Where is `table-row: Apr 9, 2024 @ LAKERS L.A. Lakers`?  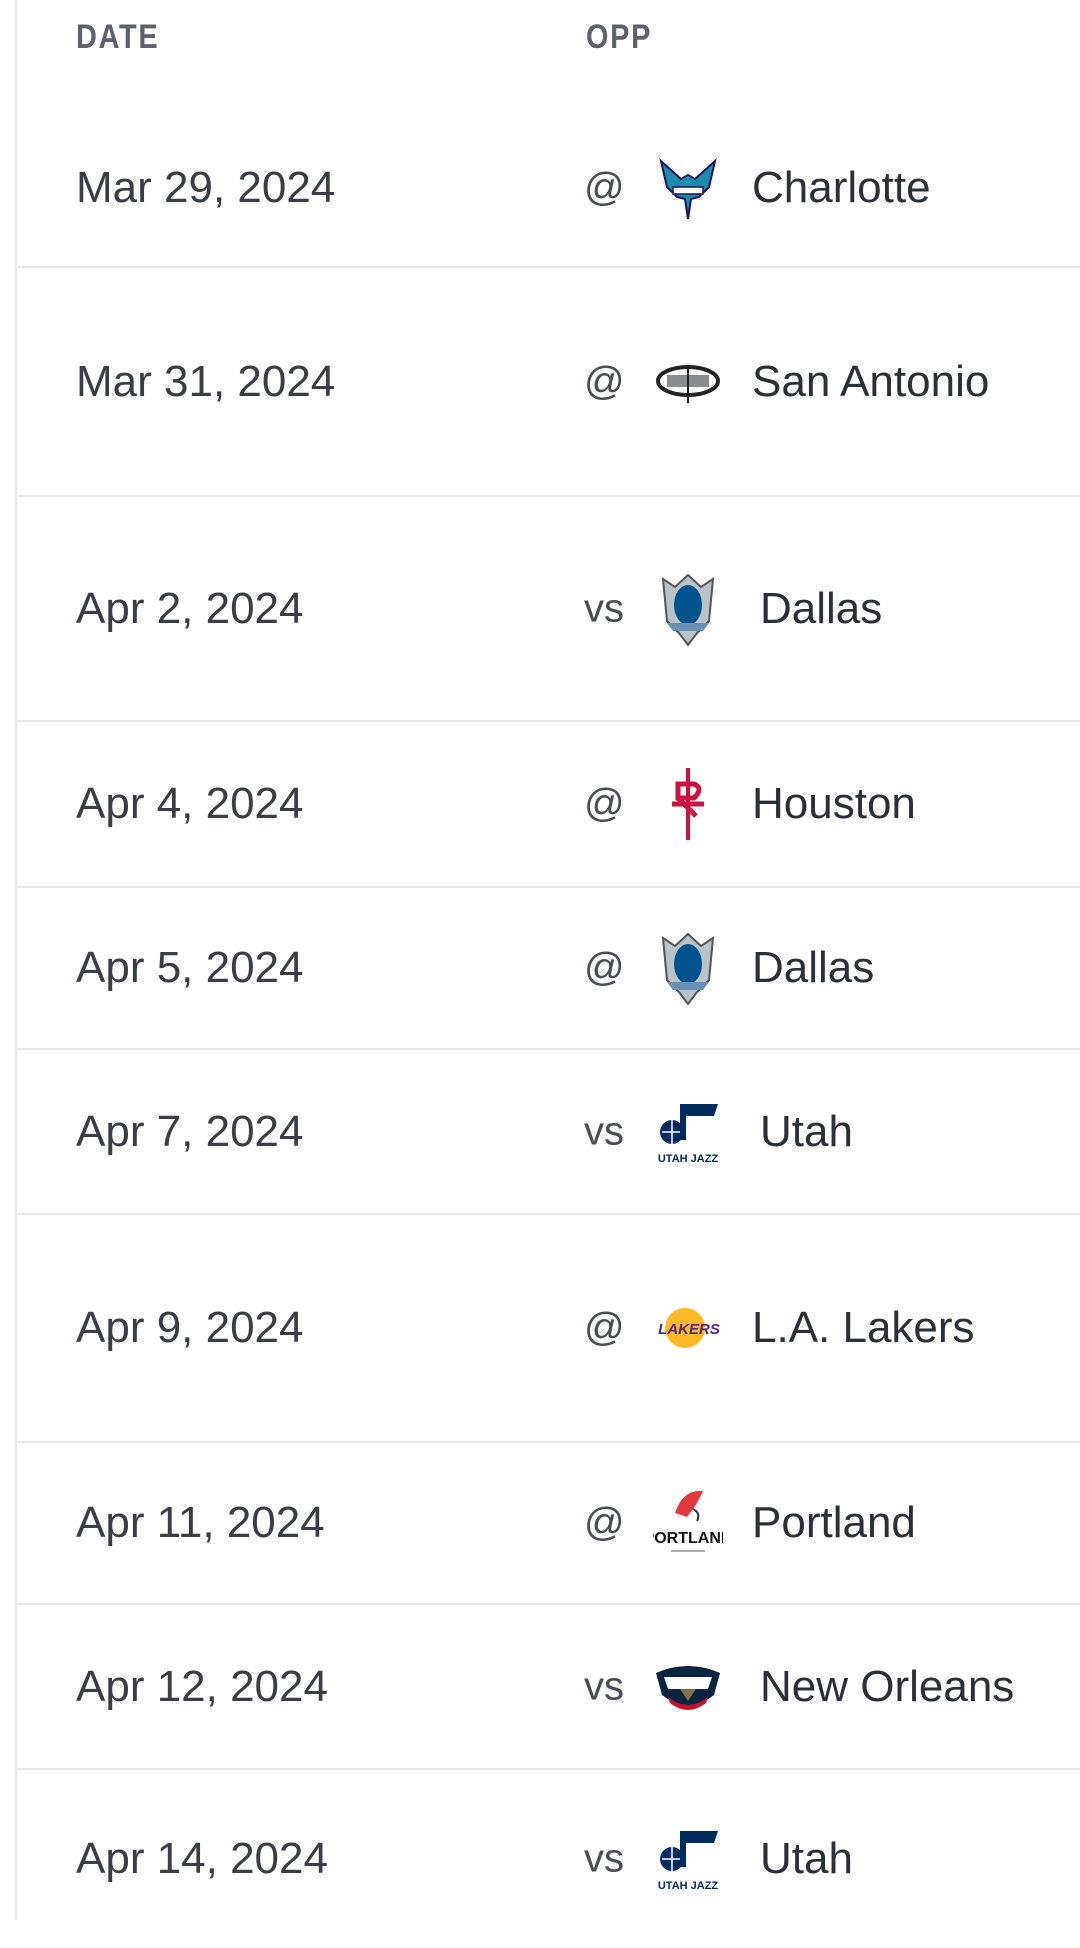 table-row: Apr 9, 2024 @ LAKERS L.A. Lakers is located at coordinates (548, 1329).